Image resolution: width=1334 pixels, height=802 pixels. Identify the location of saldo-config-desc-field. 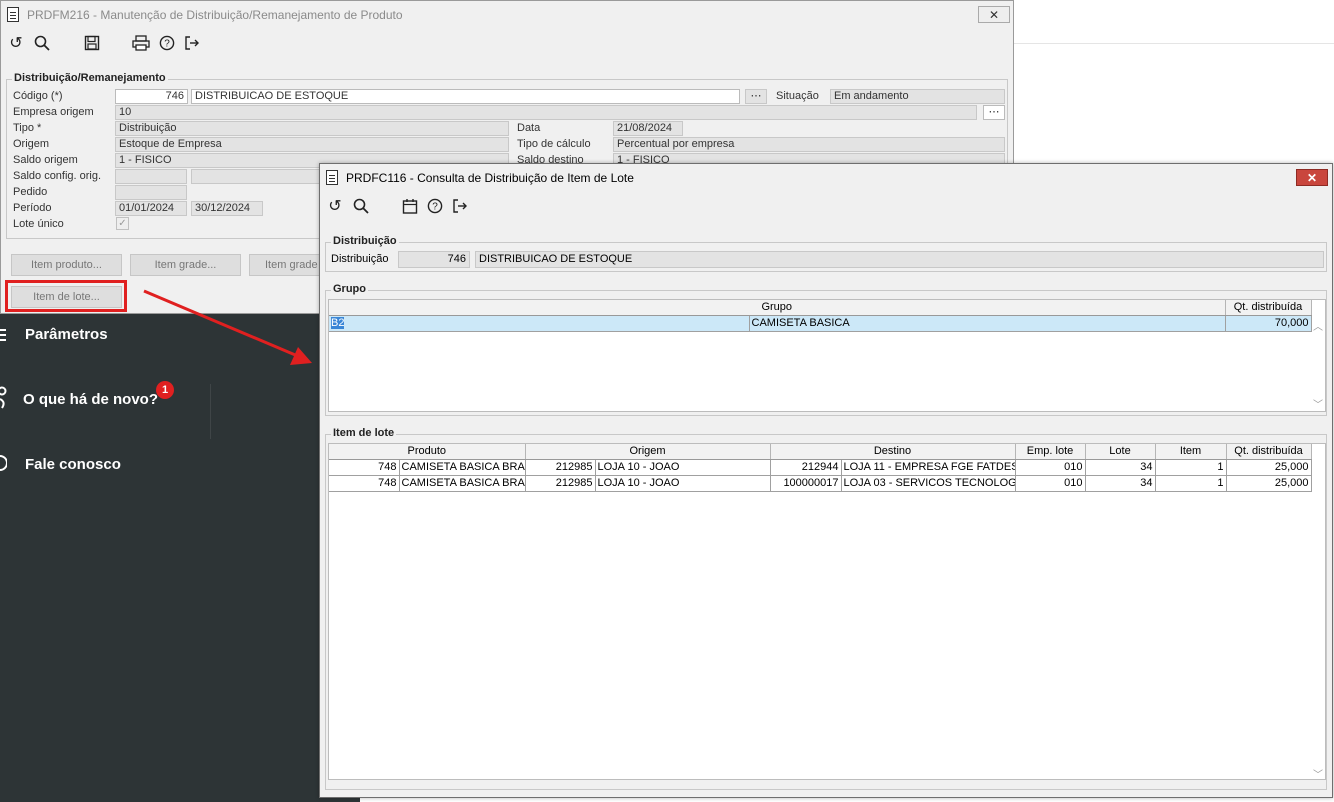
(256, 176).